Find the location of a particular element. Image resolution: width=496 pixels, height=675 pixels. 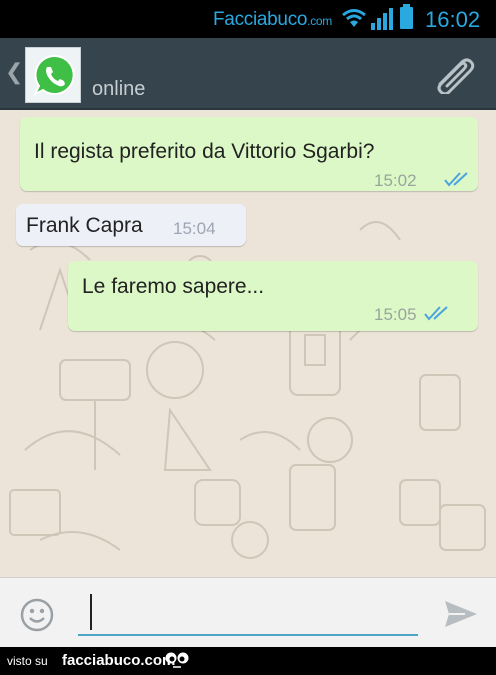

composer-bar is located at coordinates (248, 612).